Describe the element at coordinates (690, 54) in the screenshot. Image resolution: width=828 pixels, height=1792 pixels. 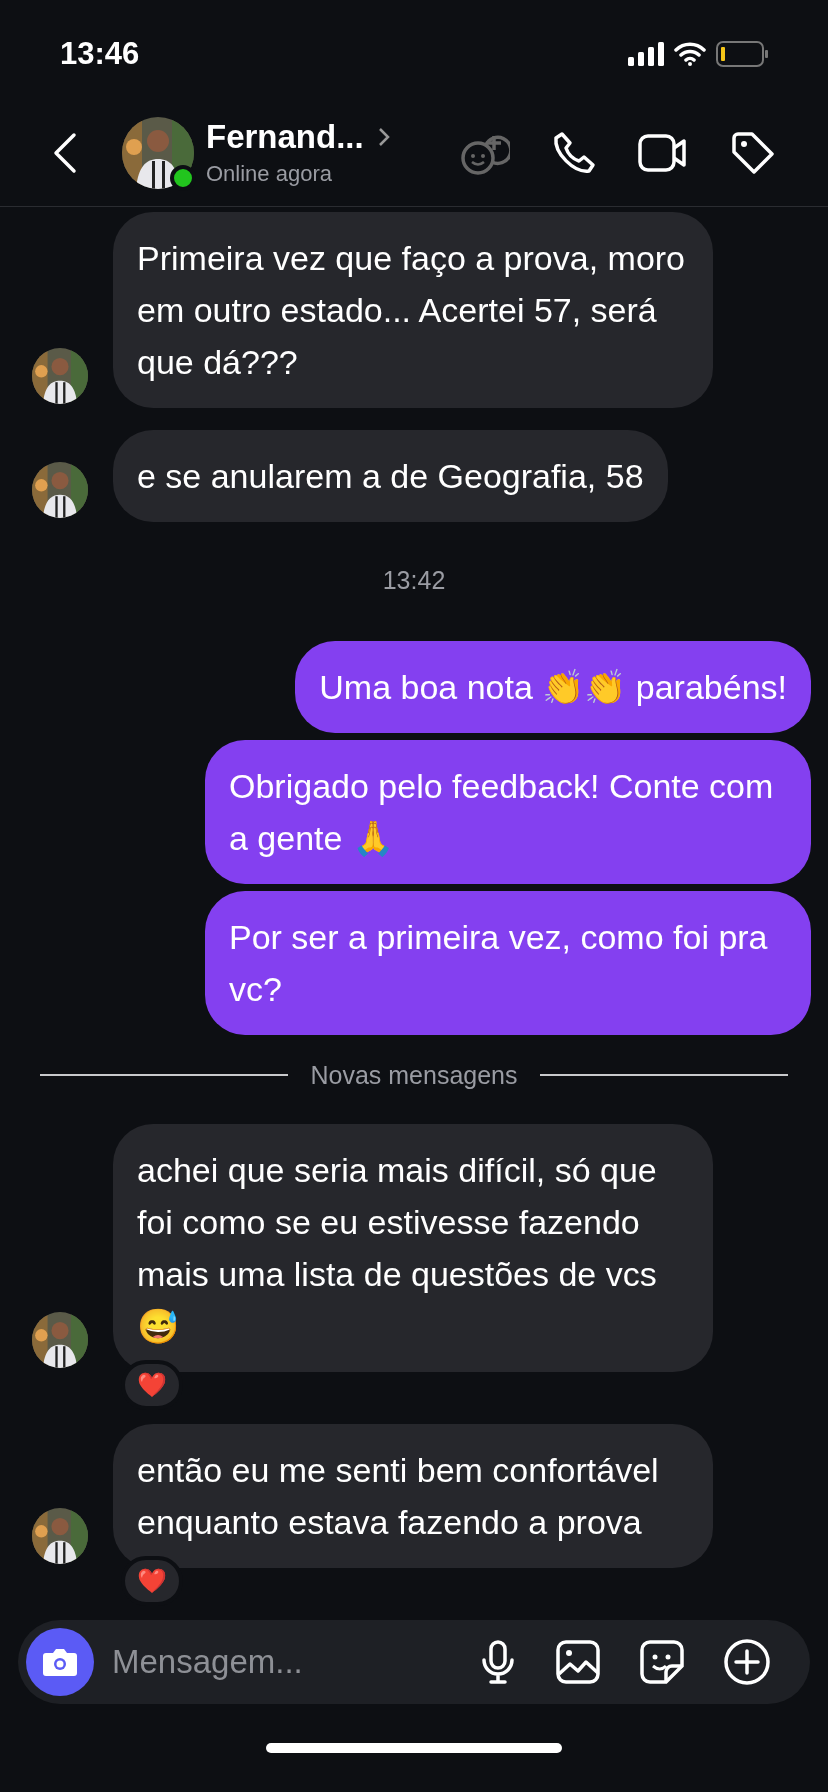
I see `wifi-icon` at that location.